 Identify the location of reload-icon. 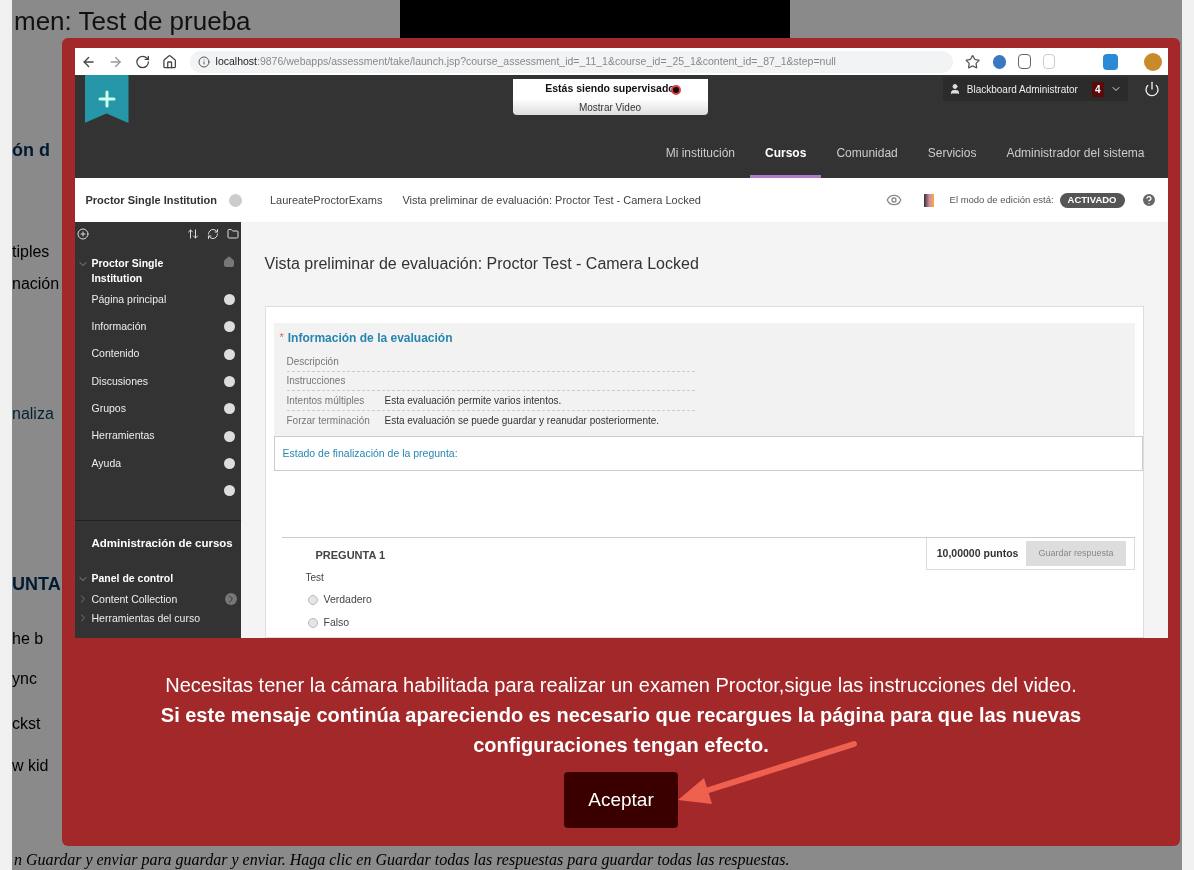
(143, 61).